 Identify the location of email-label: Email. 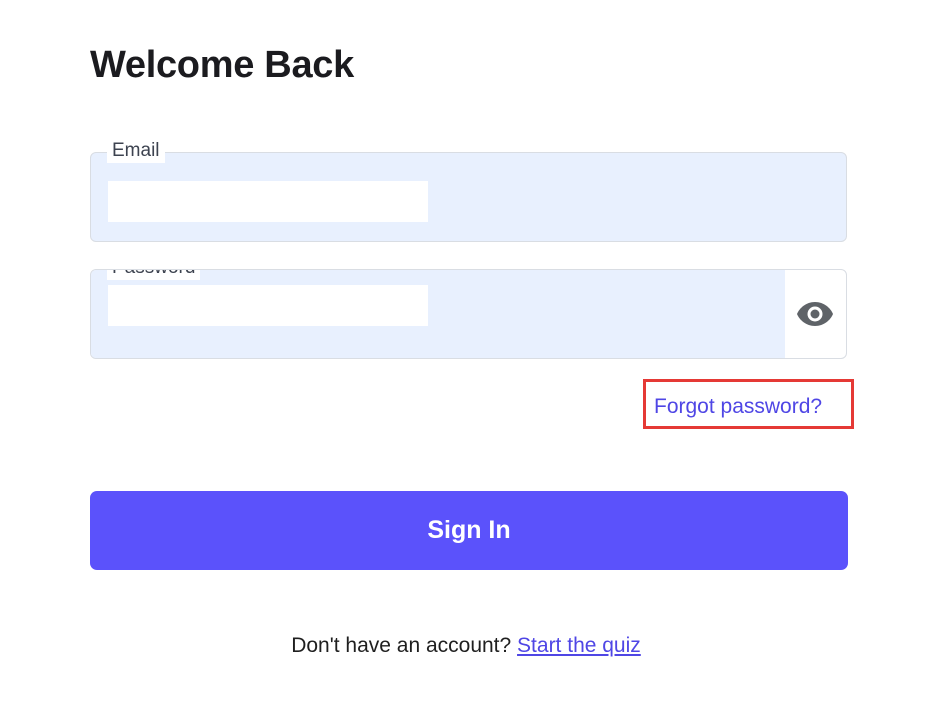
(136, 151).